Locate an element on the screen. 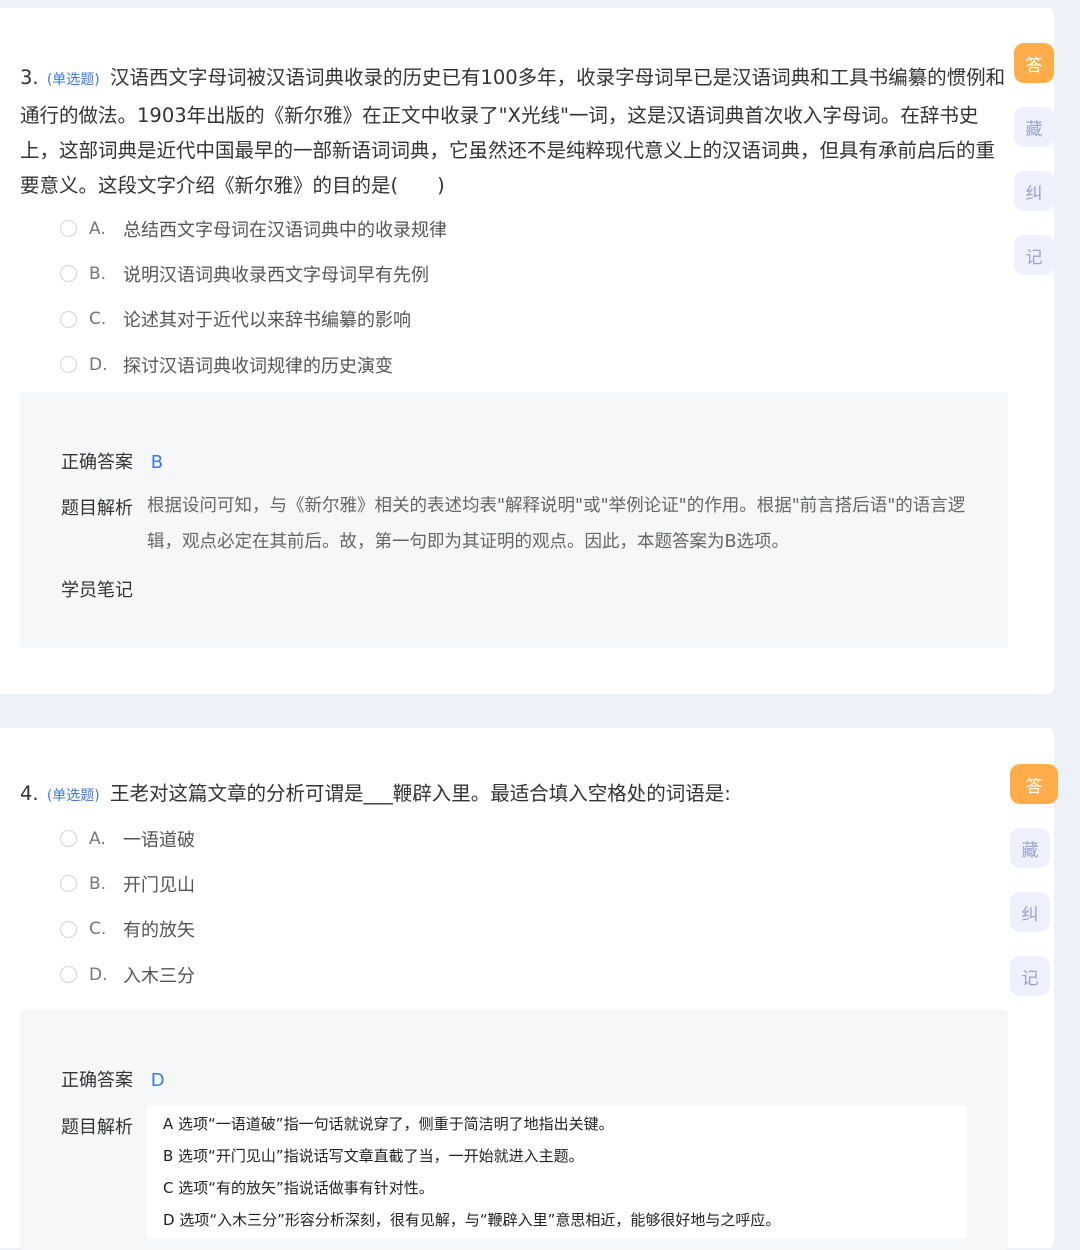 The image size is (1080, 1250). option-d: D. 入木三分 is located at coordinates (127, 974).